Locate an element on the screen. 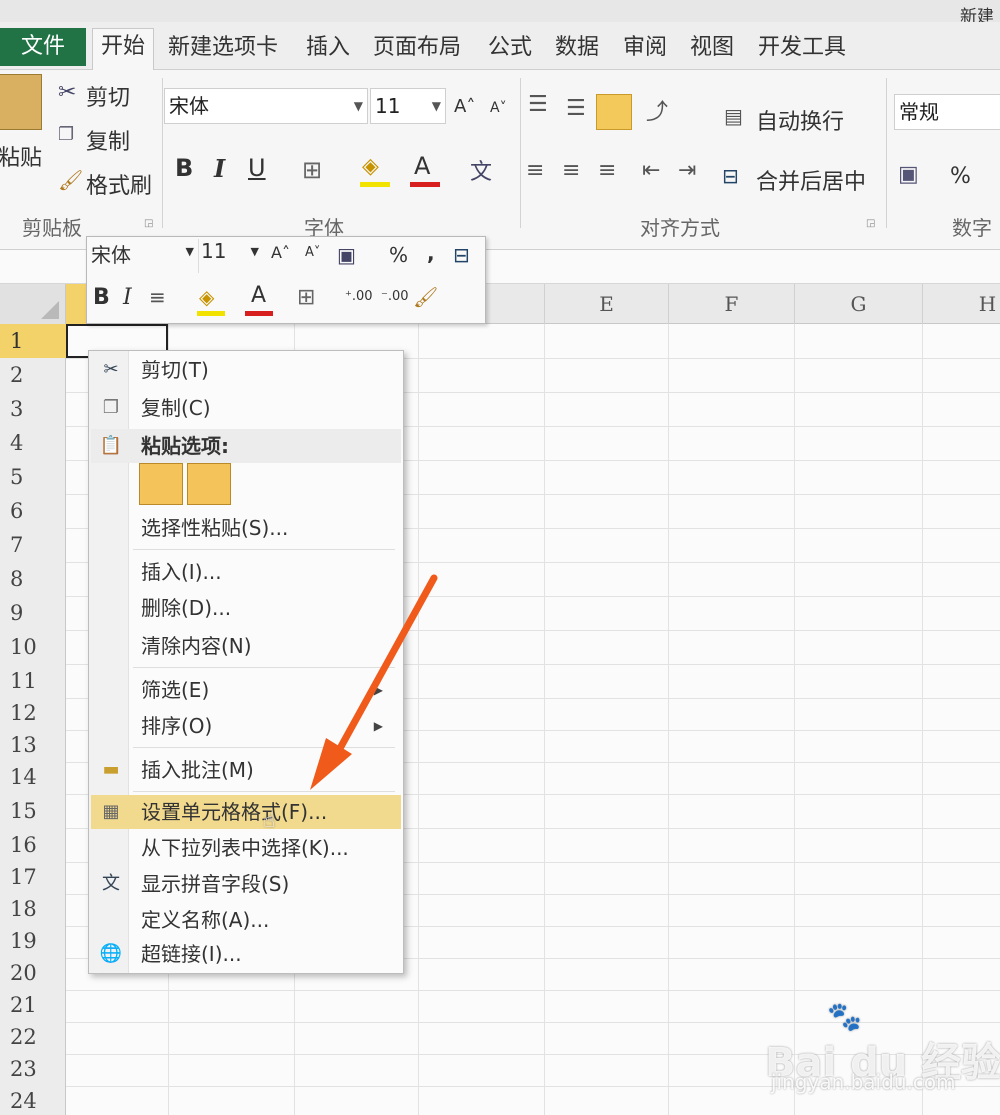 This screenshot has width=1000, height=1115. font-name-combo: 宋体 ▼ is located at coordinates (266, 106).